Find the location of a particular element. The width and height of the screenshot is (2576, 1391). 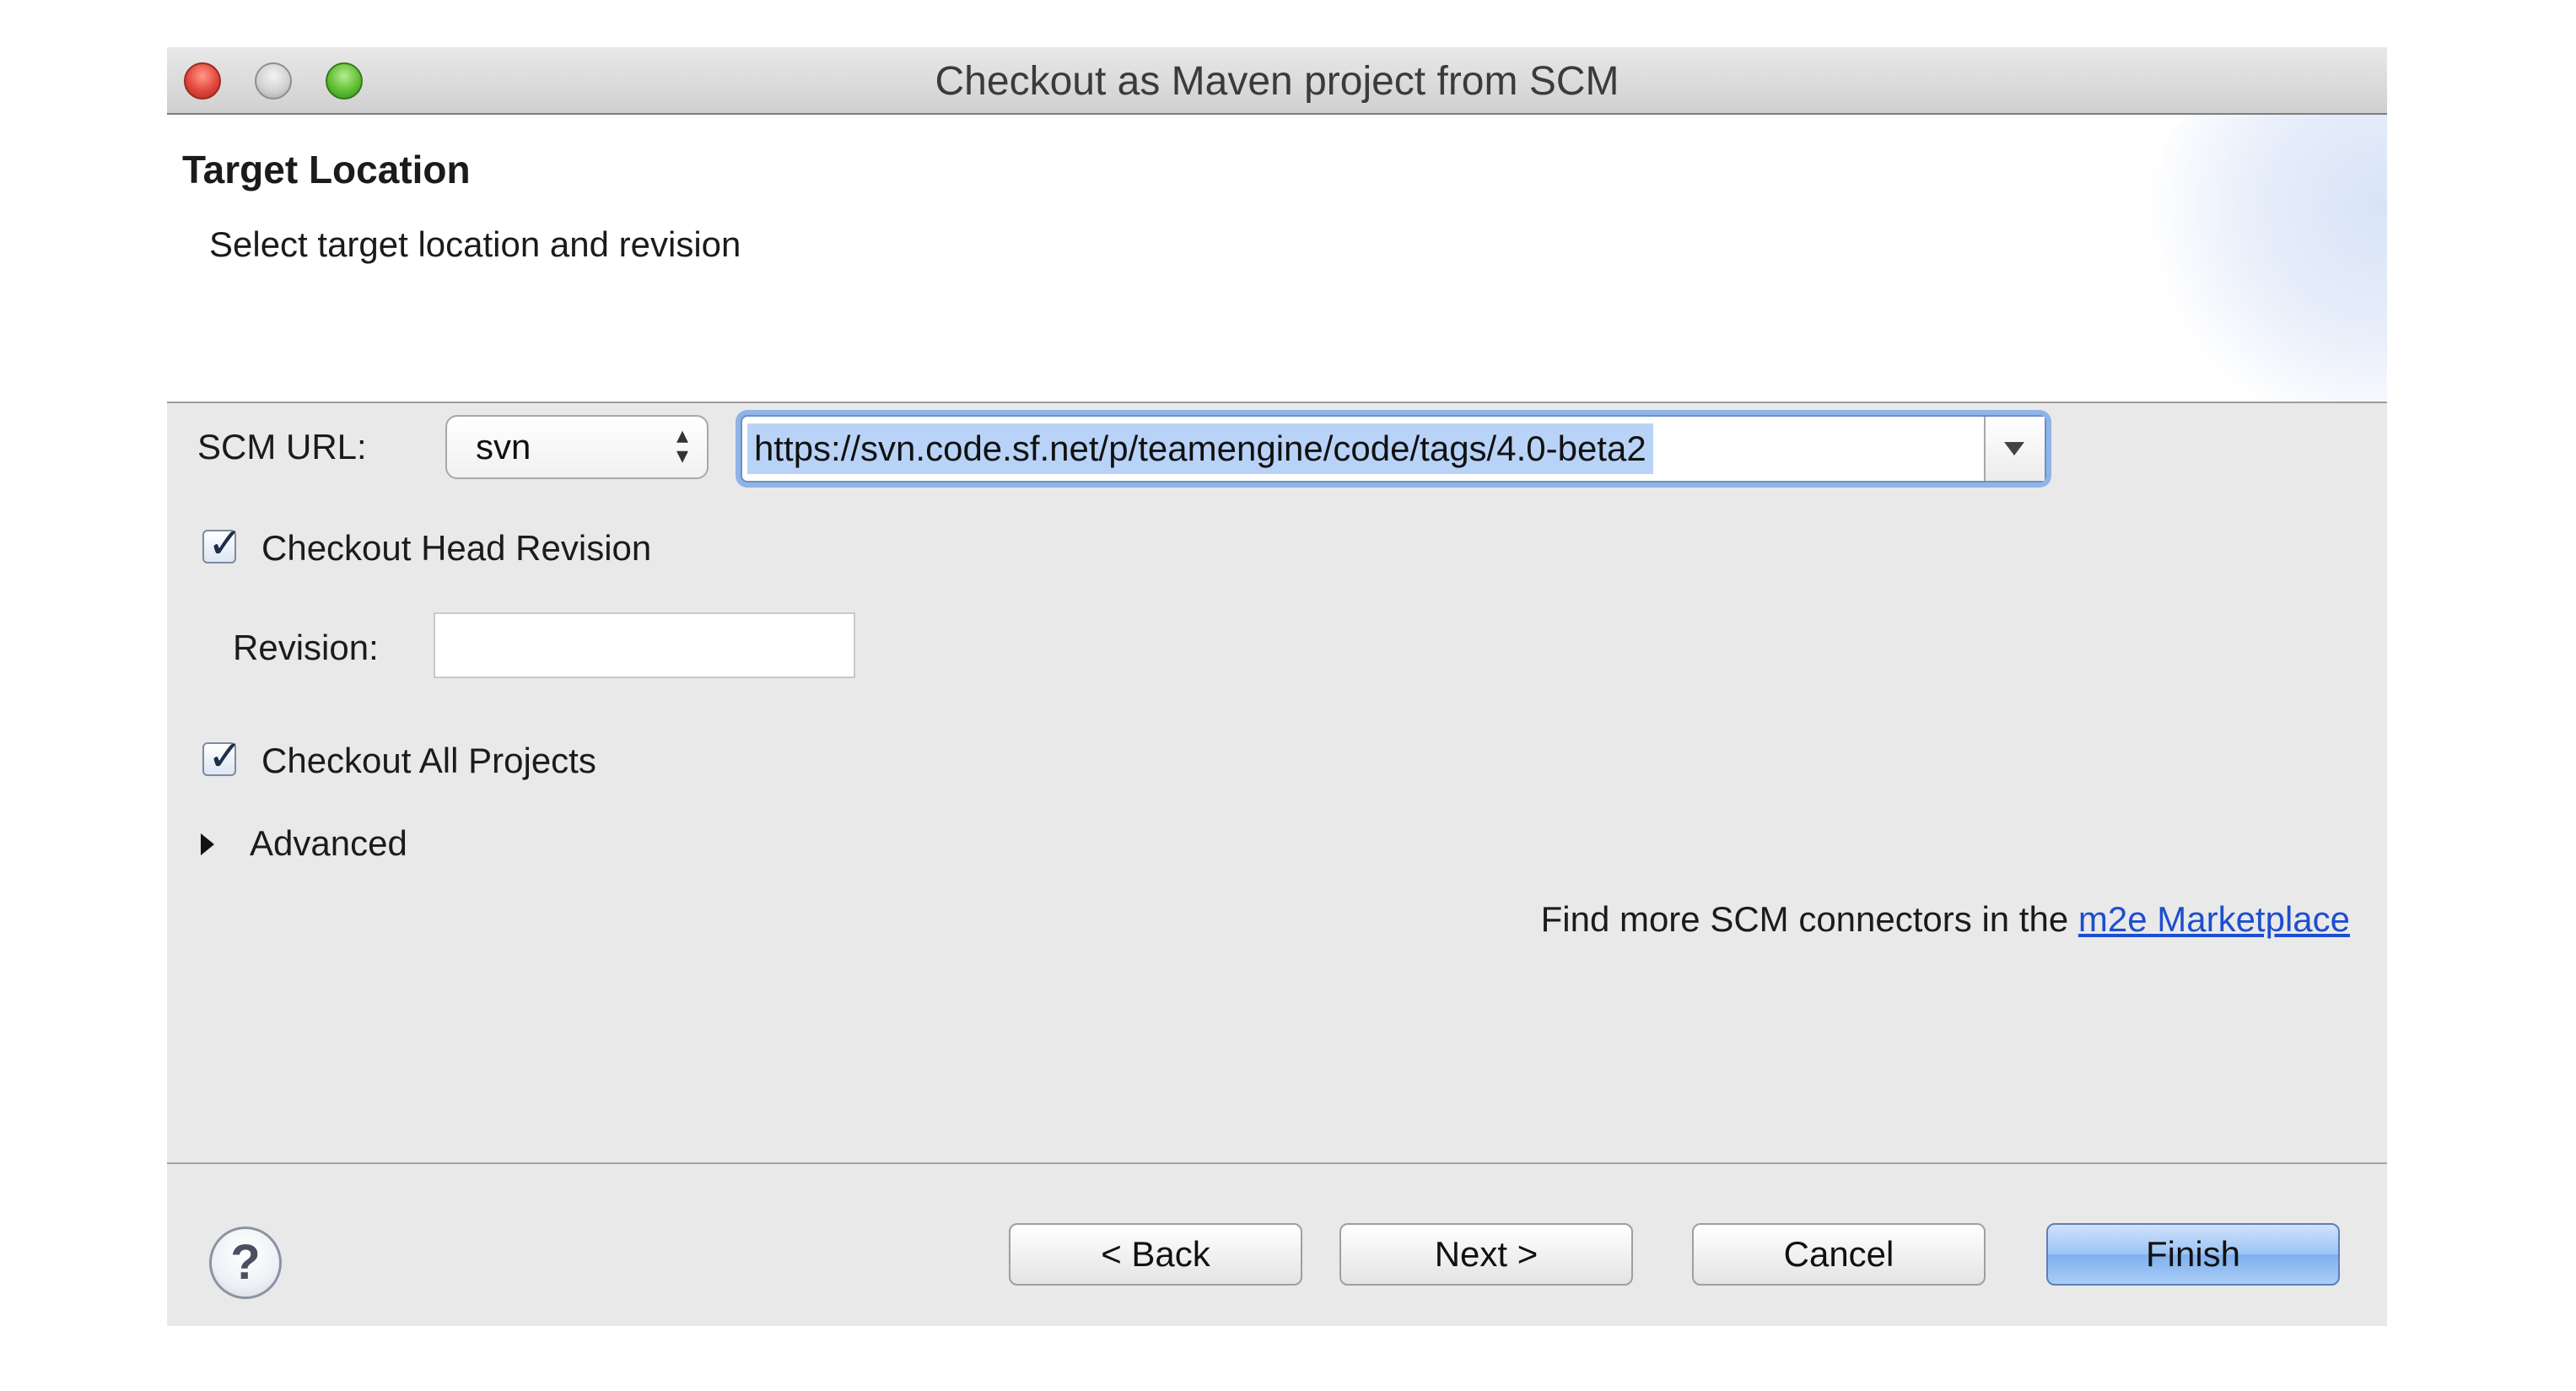

scm-type-value: svn is located at coordinates (503, 446).